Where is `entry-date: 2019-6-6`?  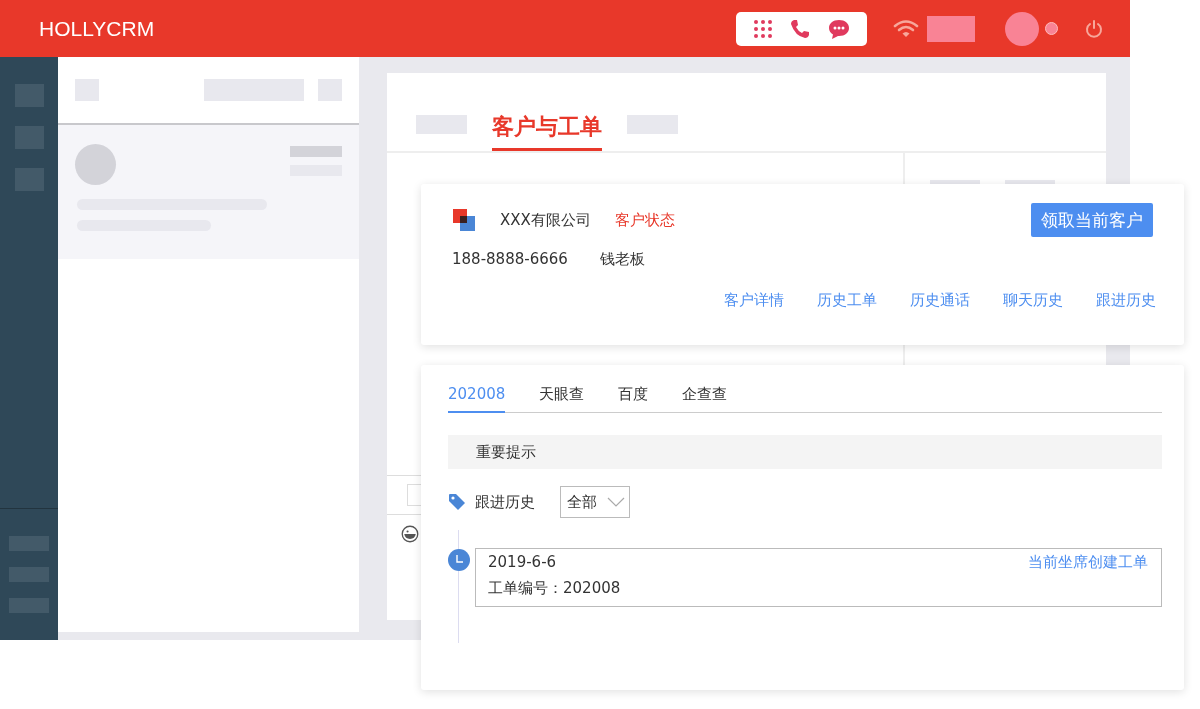 entry-date: 2019-6-6 is located at coordinates (522, 562).